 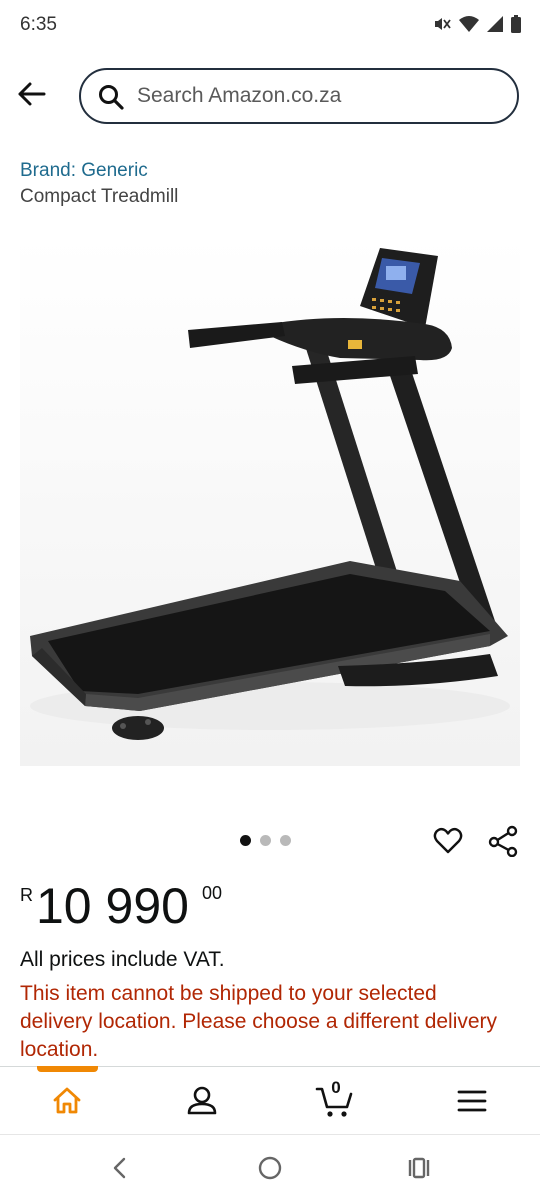 What do you see at coordinates (67, 1069) in the screenshot?
I see `active-tab-indicator` at bounding box center [67, 1069].